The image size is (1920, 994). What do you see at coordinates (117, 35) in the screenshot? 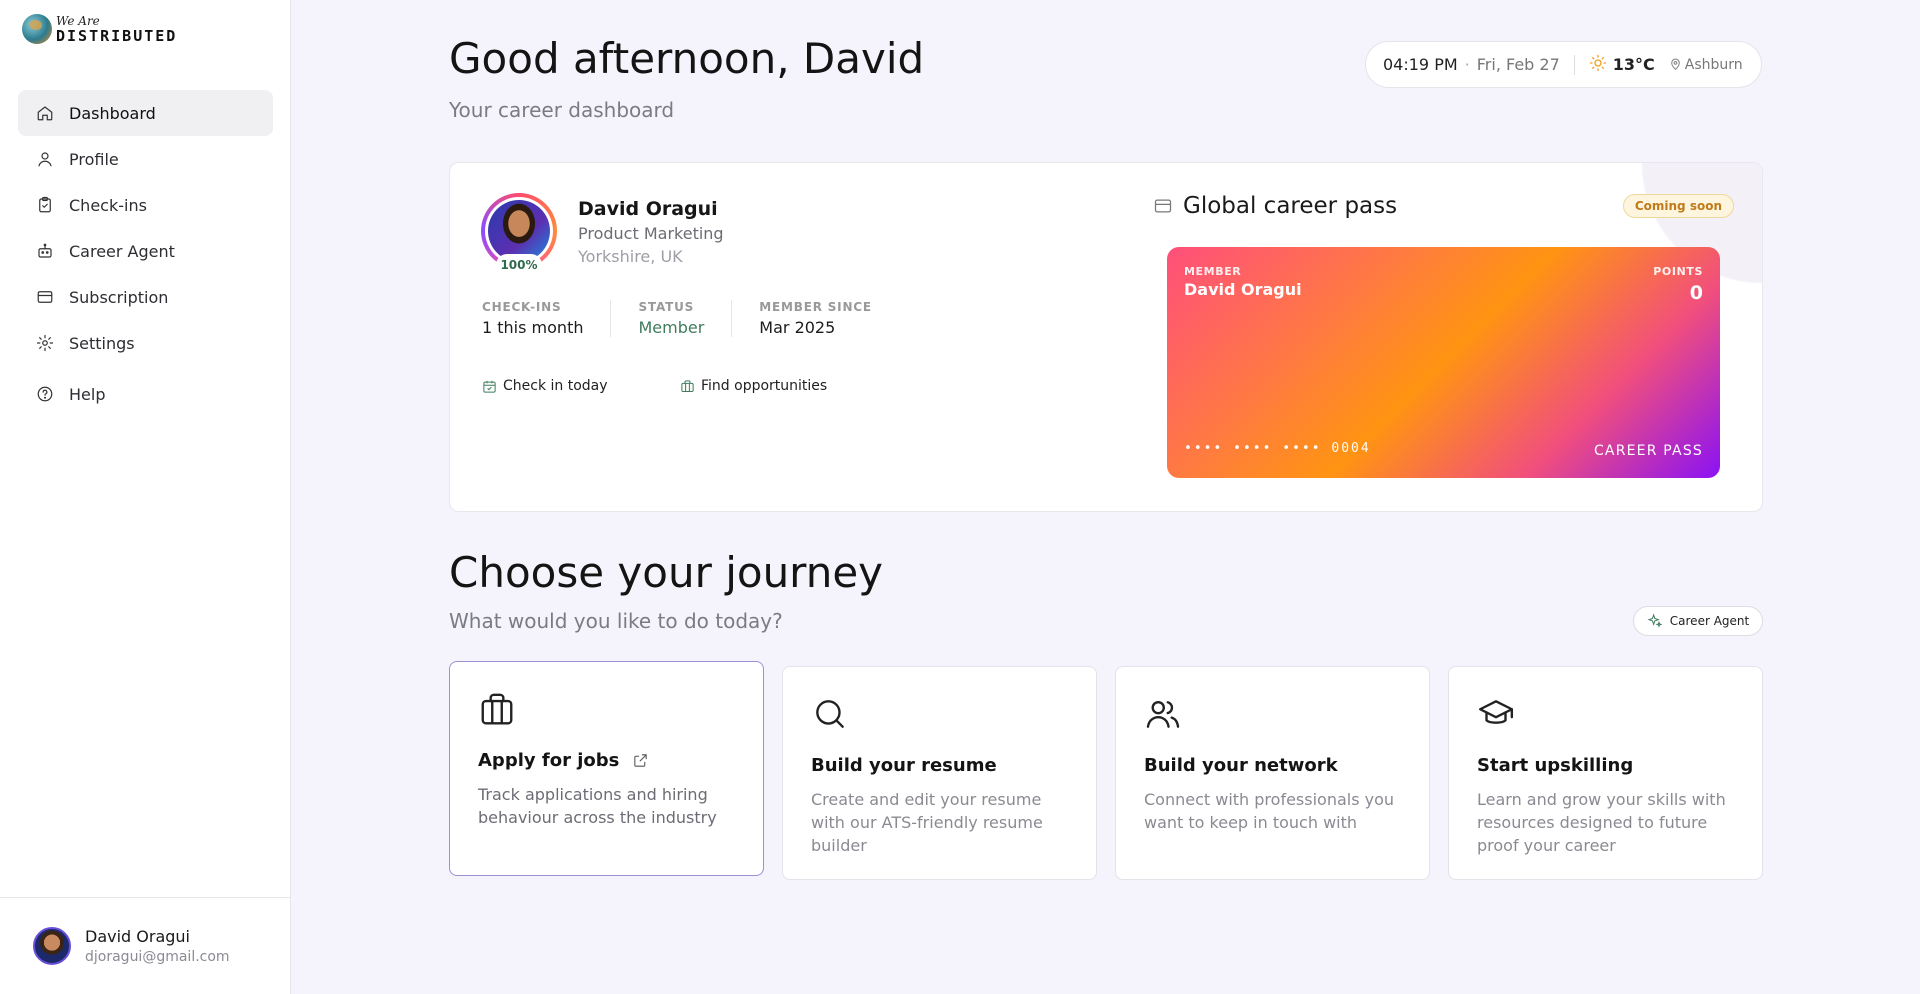
I see `brand-line2: DISTRIBUTED` at bounding box center [117, 35].